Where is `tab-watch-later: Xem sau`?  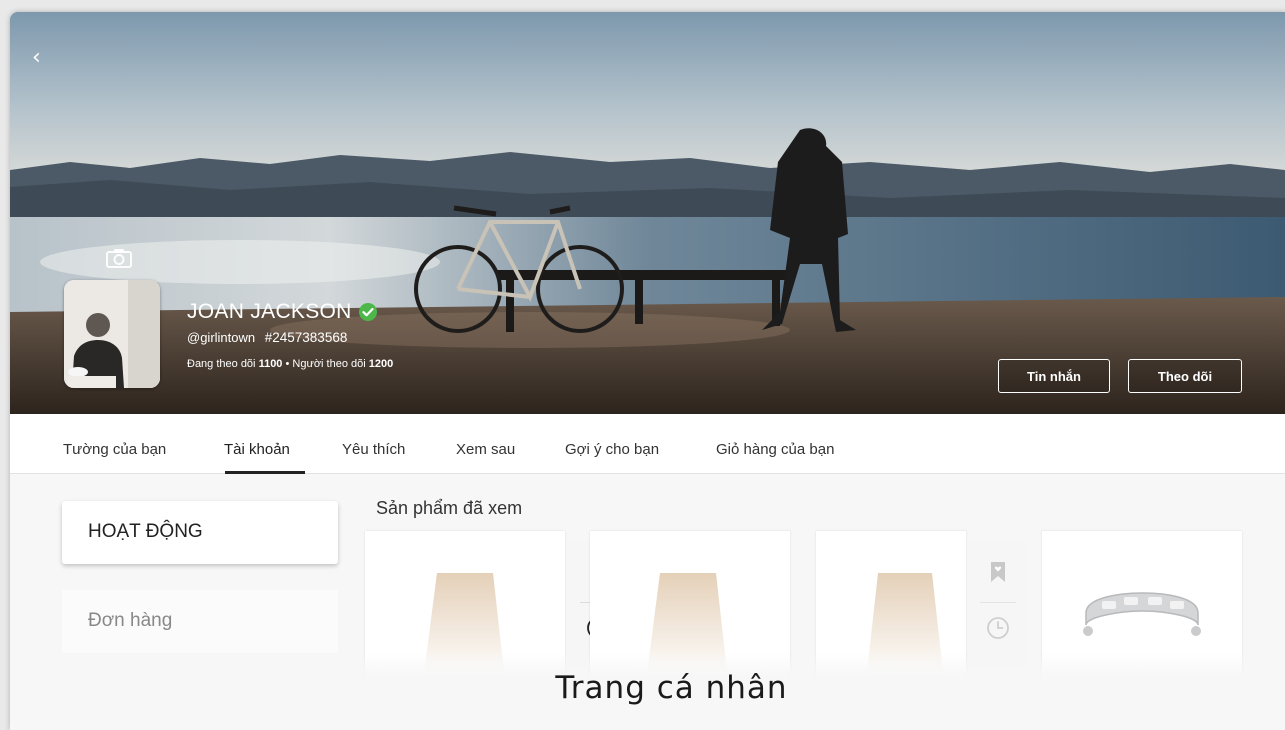 tab-watch-later: Xem sau is located at coordinates (485, 449).